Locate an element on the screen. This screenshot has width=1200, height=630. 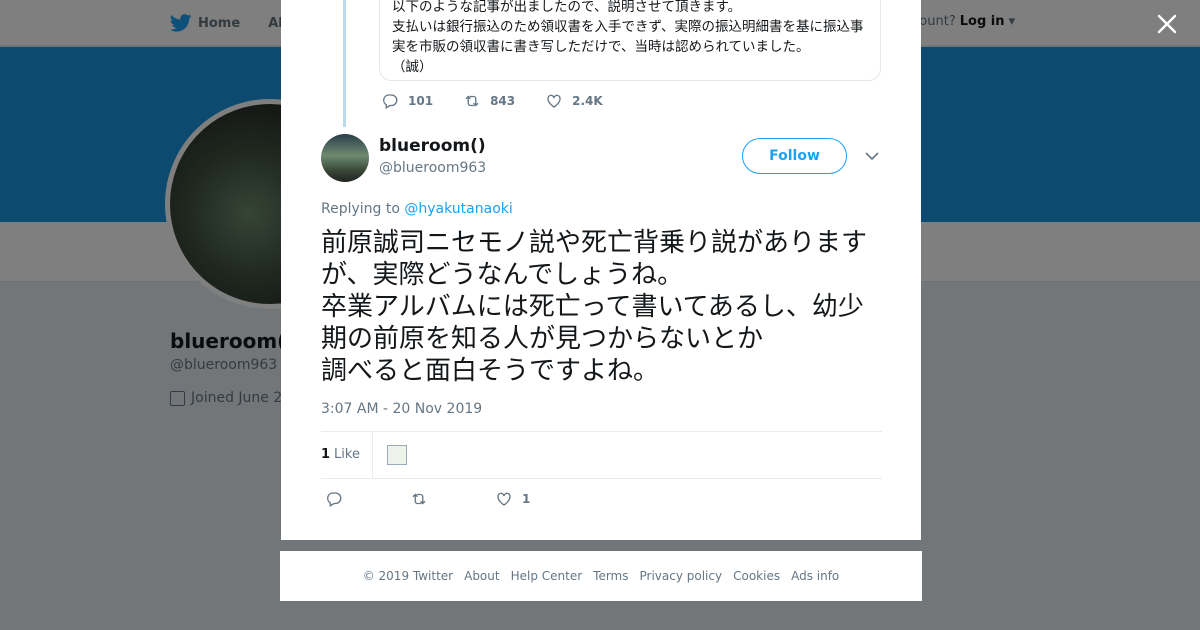
tweet-timestamp: 3:07 AM - 20 Nov 2019 is located at coordinates (401, 409).